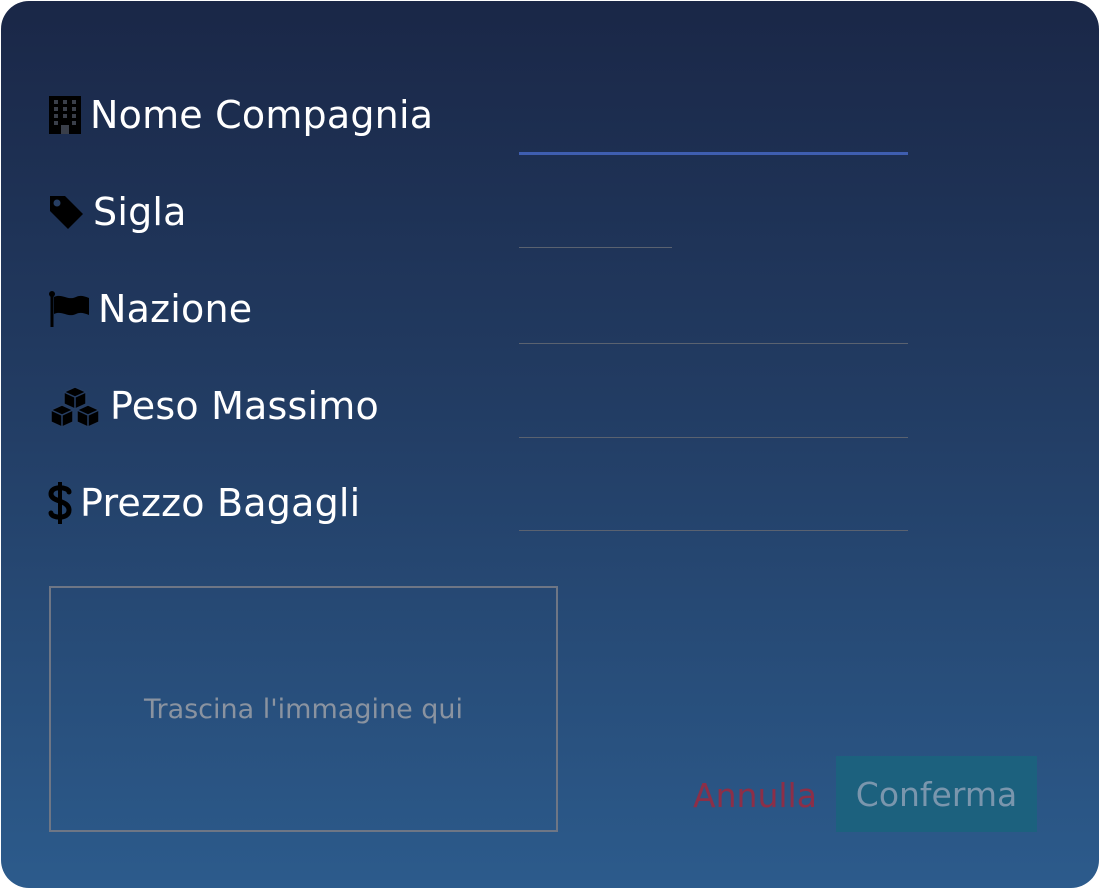  What do you see at coordinates (75, 406) in the screenshot?
I see `cubes-icon` at bounding box center [75, 406].